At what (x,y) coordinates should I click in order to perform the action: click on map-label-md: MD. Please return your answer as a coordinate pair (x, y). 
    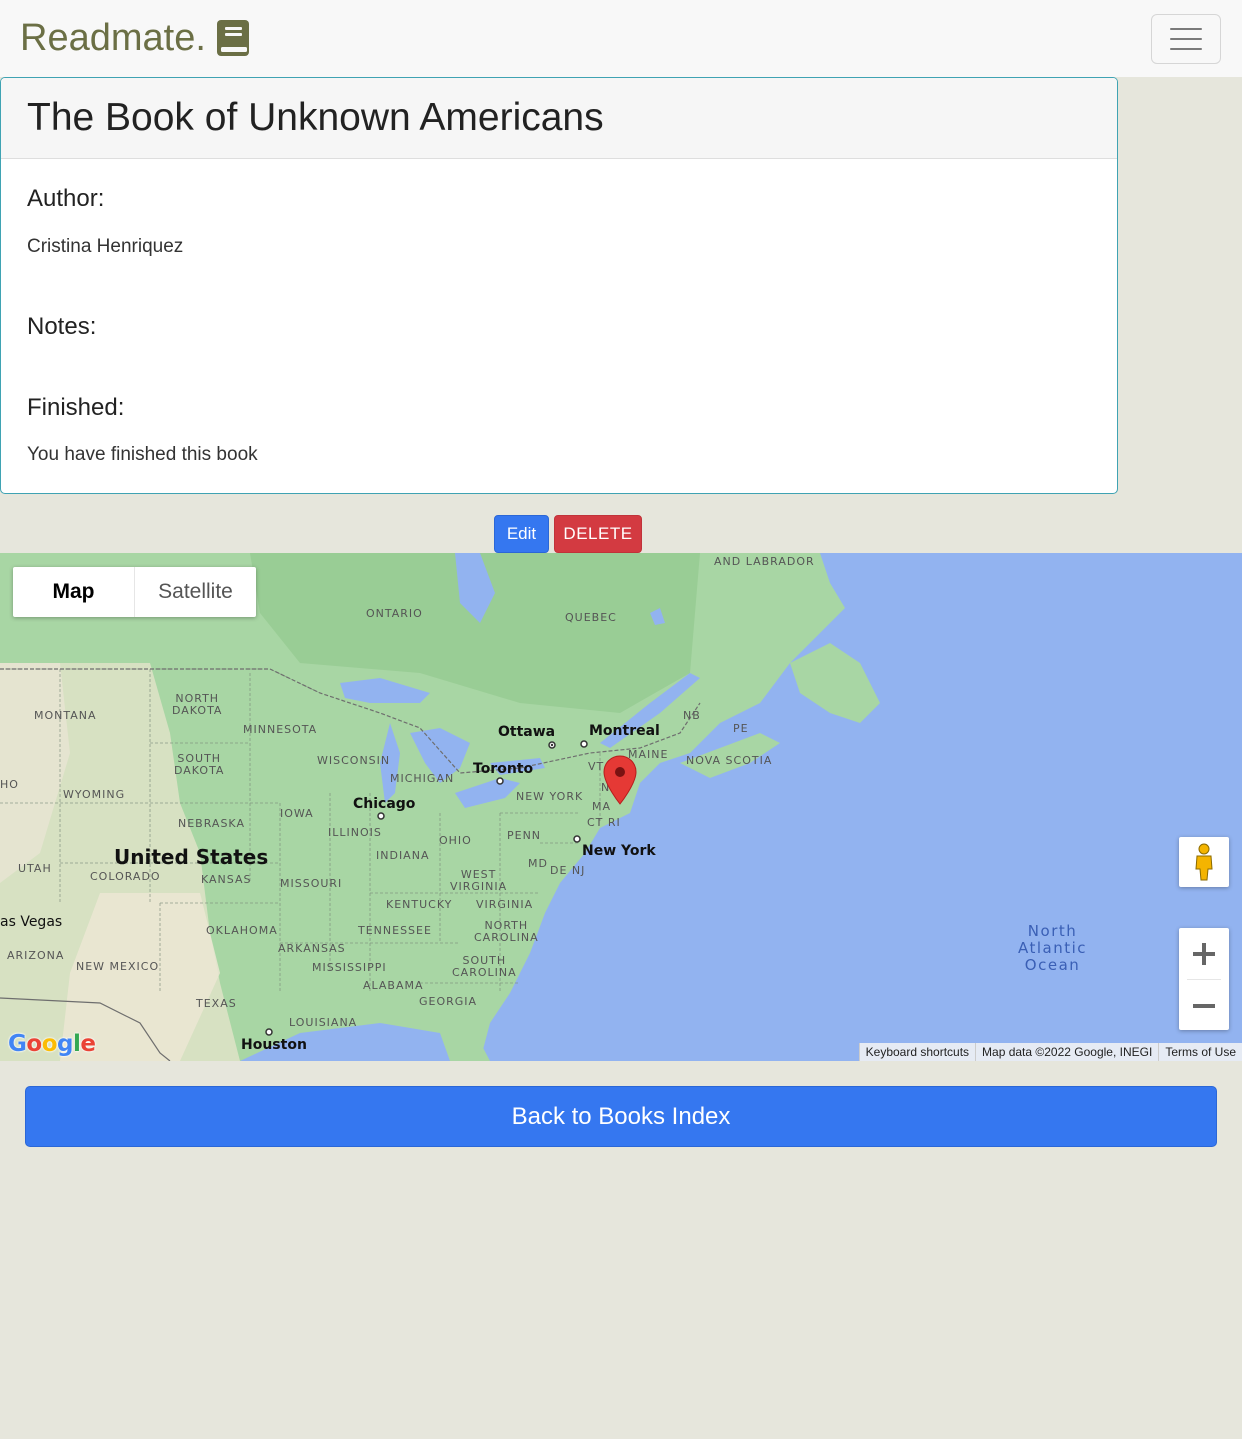
    Looking at the image, I should click on (538, 863).